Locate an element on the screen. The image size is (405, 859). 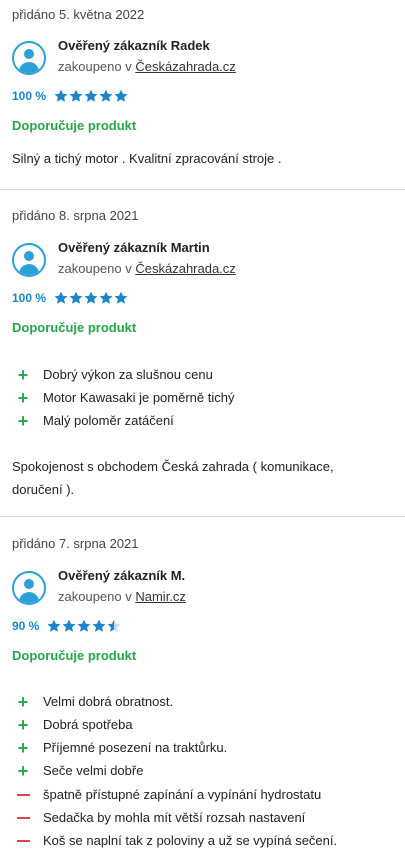
pro-item: + Dobrý výkon za slušnou cenu is located at coordinates (125, 374).